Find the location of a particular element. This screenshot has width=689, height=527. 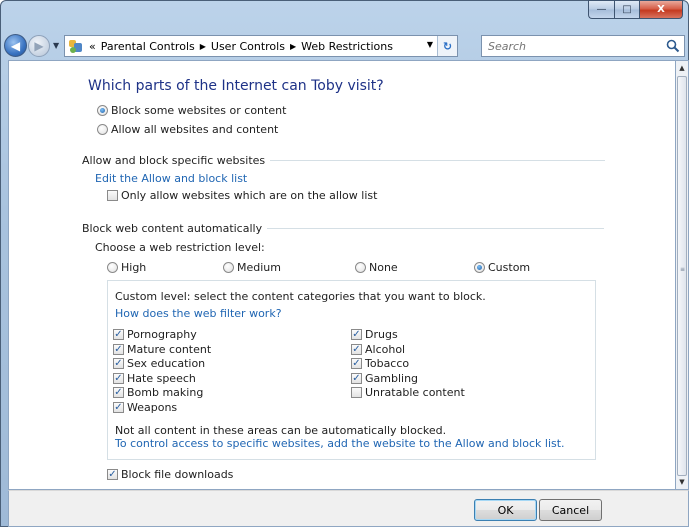

checkbox-label: Sex education is located at coordinates (166, 363).